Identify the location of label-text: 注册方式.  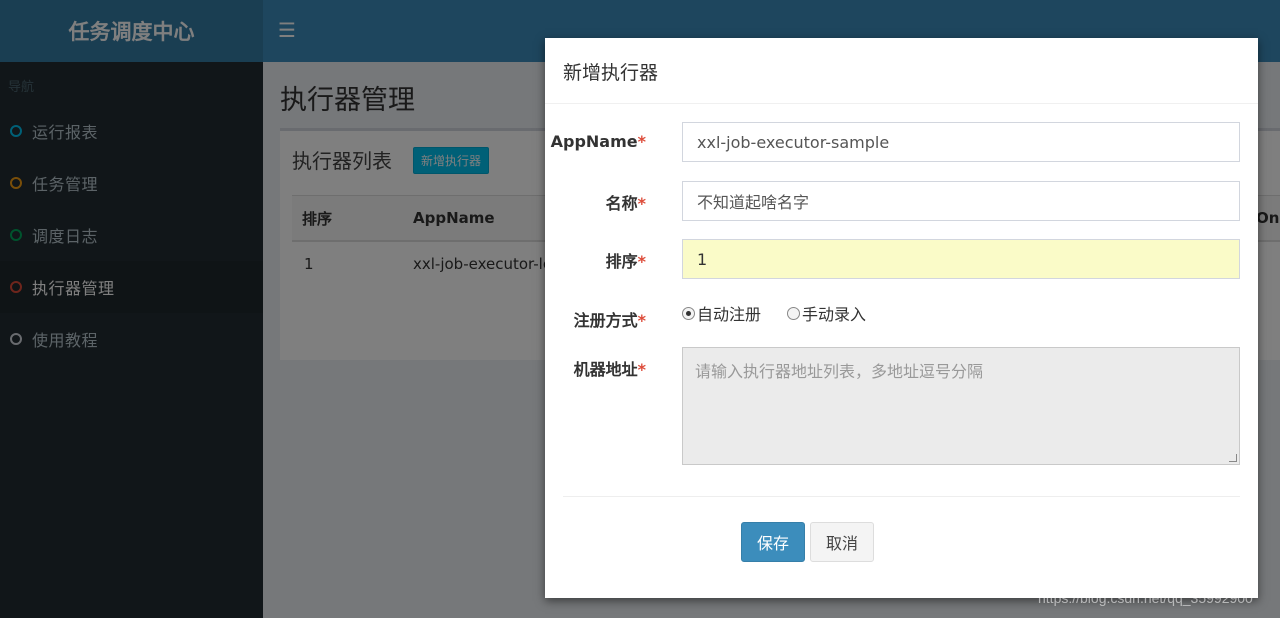
(605, 320).